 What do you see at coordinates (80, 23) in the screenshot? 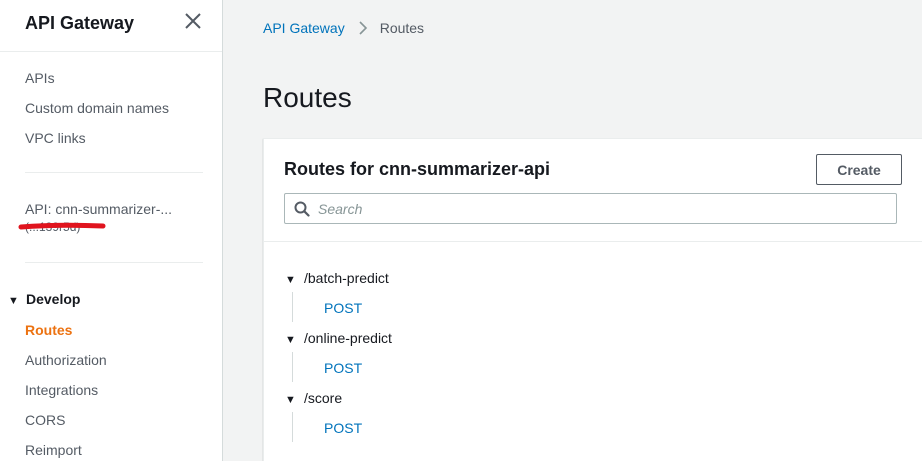
I see `sidebar-title: API Gateway` at bounding box center [80, 23].